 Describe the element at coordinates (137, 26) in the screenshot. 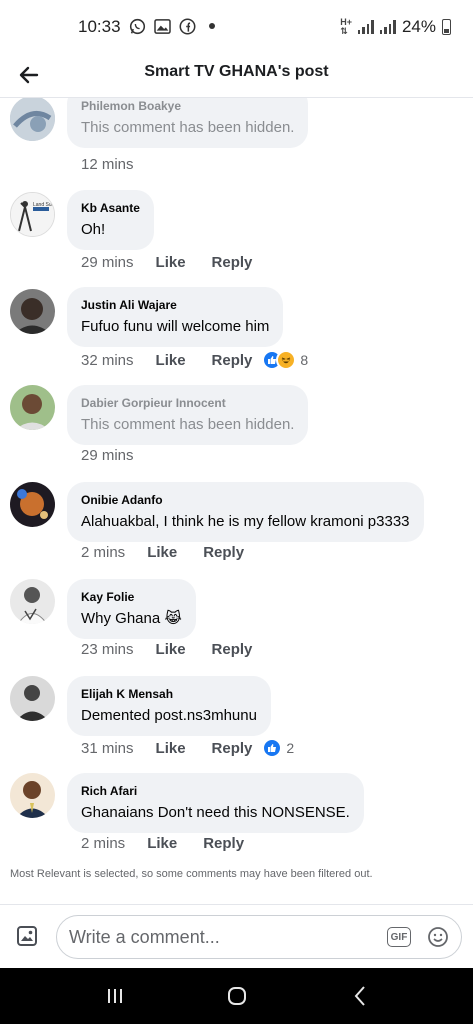

I see `whatsapp-icon` at that location.